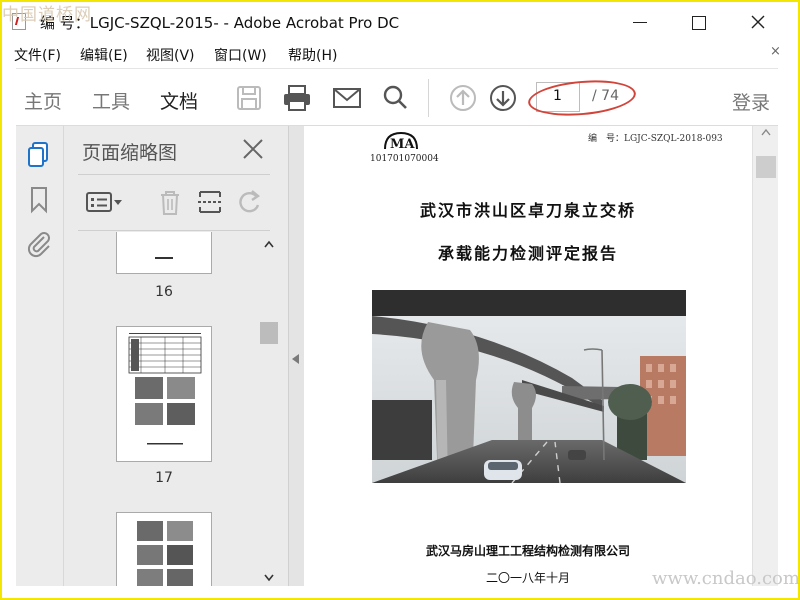 The width and height of the screenshot is (800, 600). I want to click on thumbnail-label: 16, so click(164, 292).